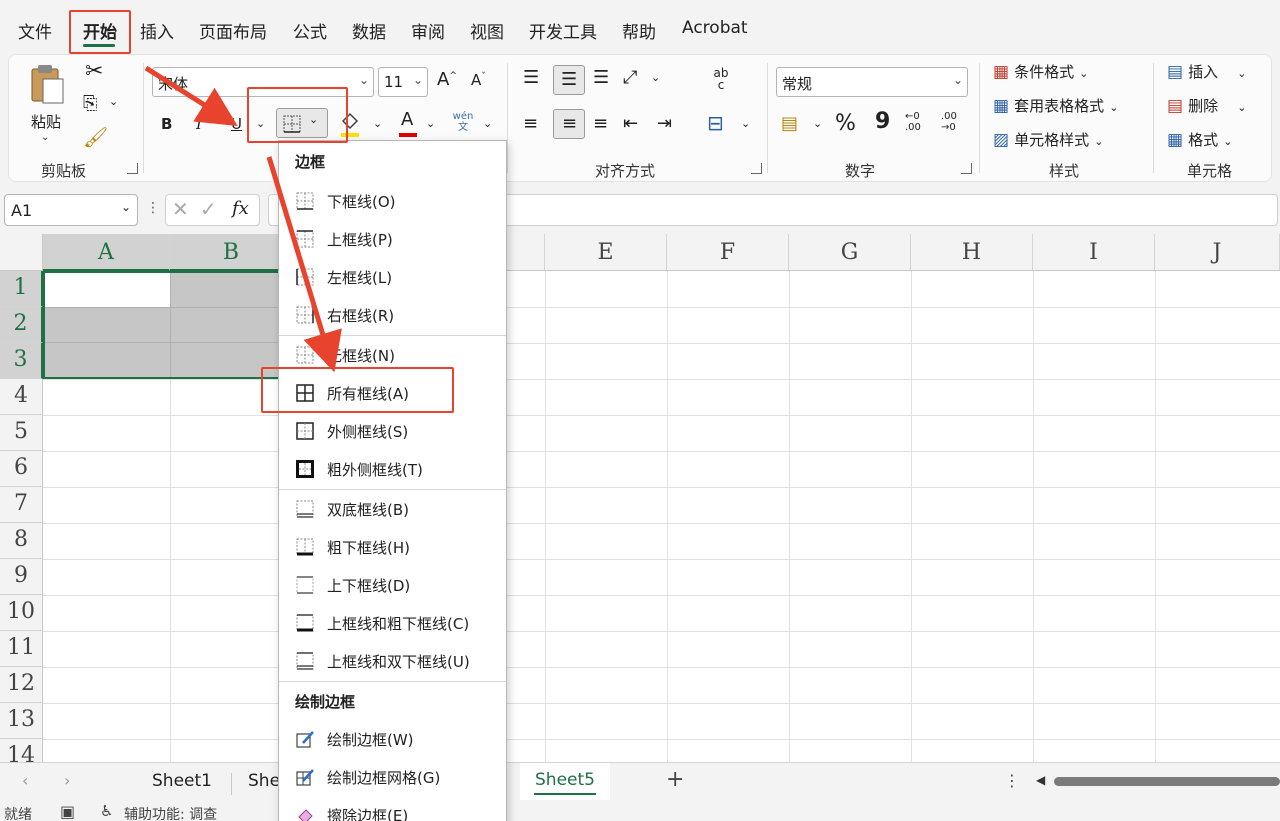  Describe the element at coordinates (1167, 781) in the screenshot. I see `horizontal-scrollbar` at that location.